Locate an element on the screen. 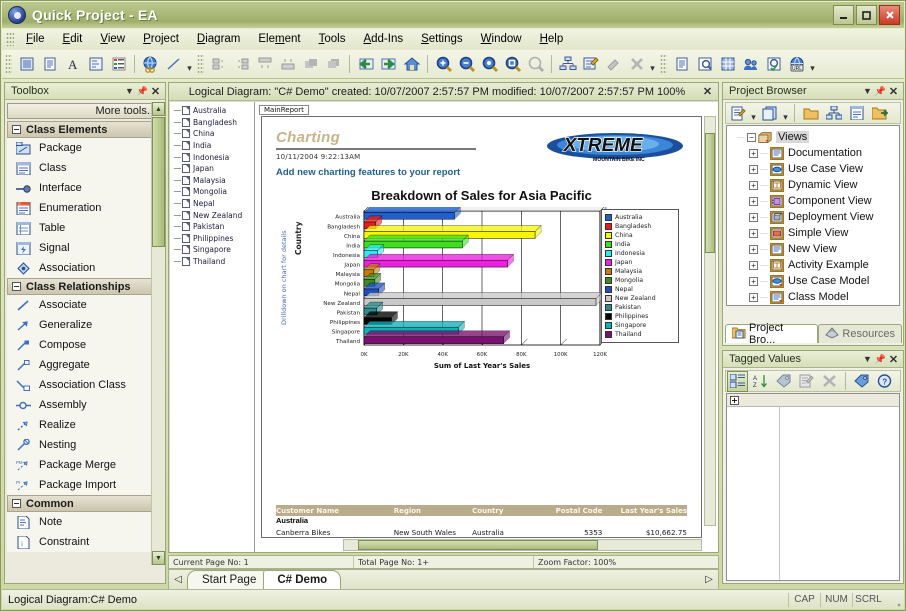 The image size is (906, 611). toolbox-item-generalize: Generalize is located at coordinates (85, 325).